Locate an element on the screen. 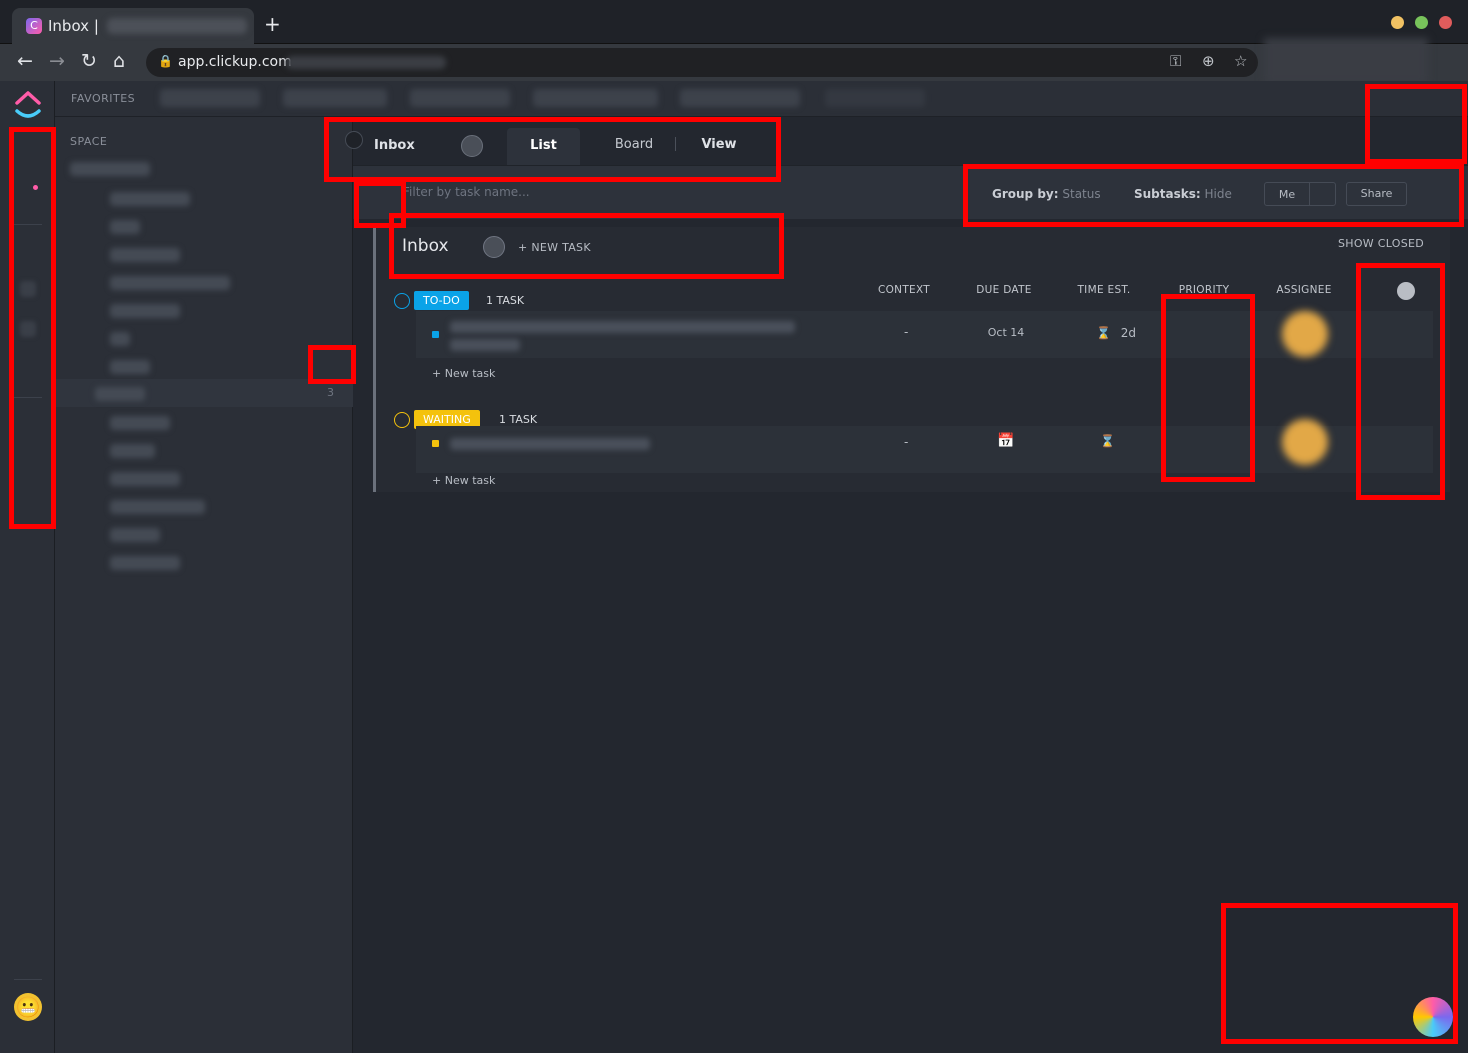 This screenshot has width=1468, height=1053. filter-bar: Group by: Status Subtasks: Hide Me Share is located at coordinates (910, 192).